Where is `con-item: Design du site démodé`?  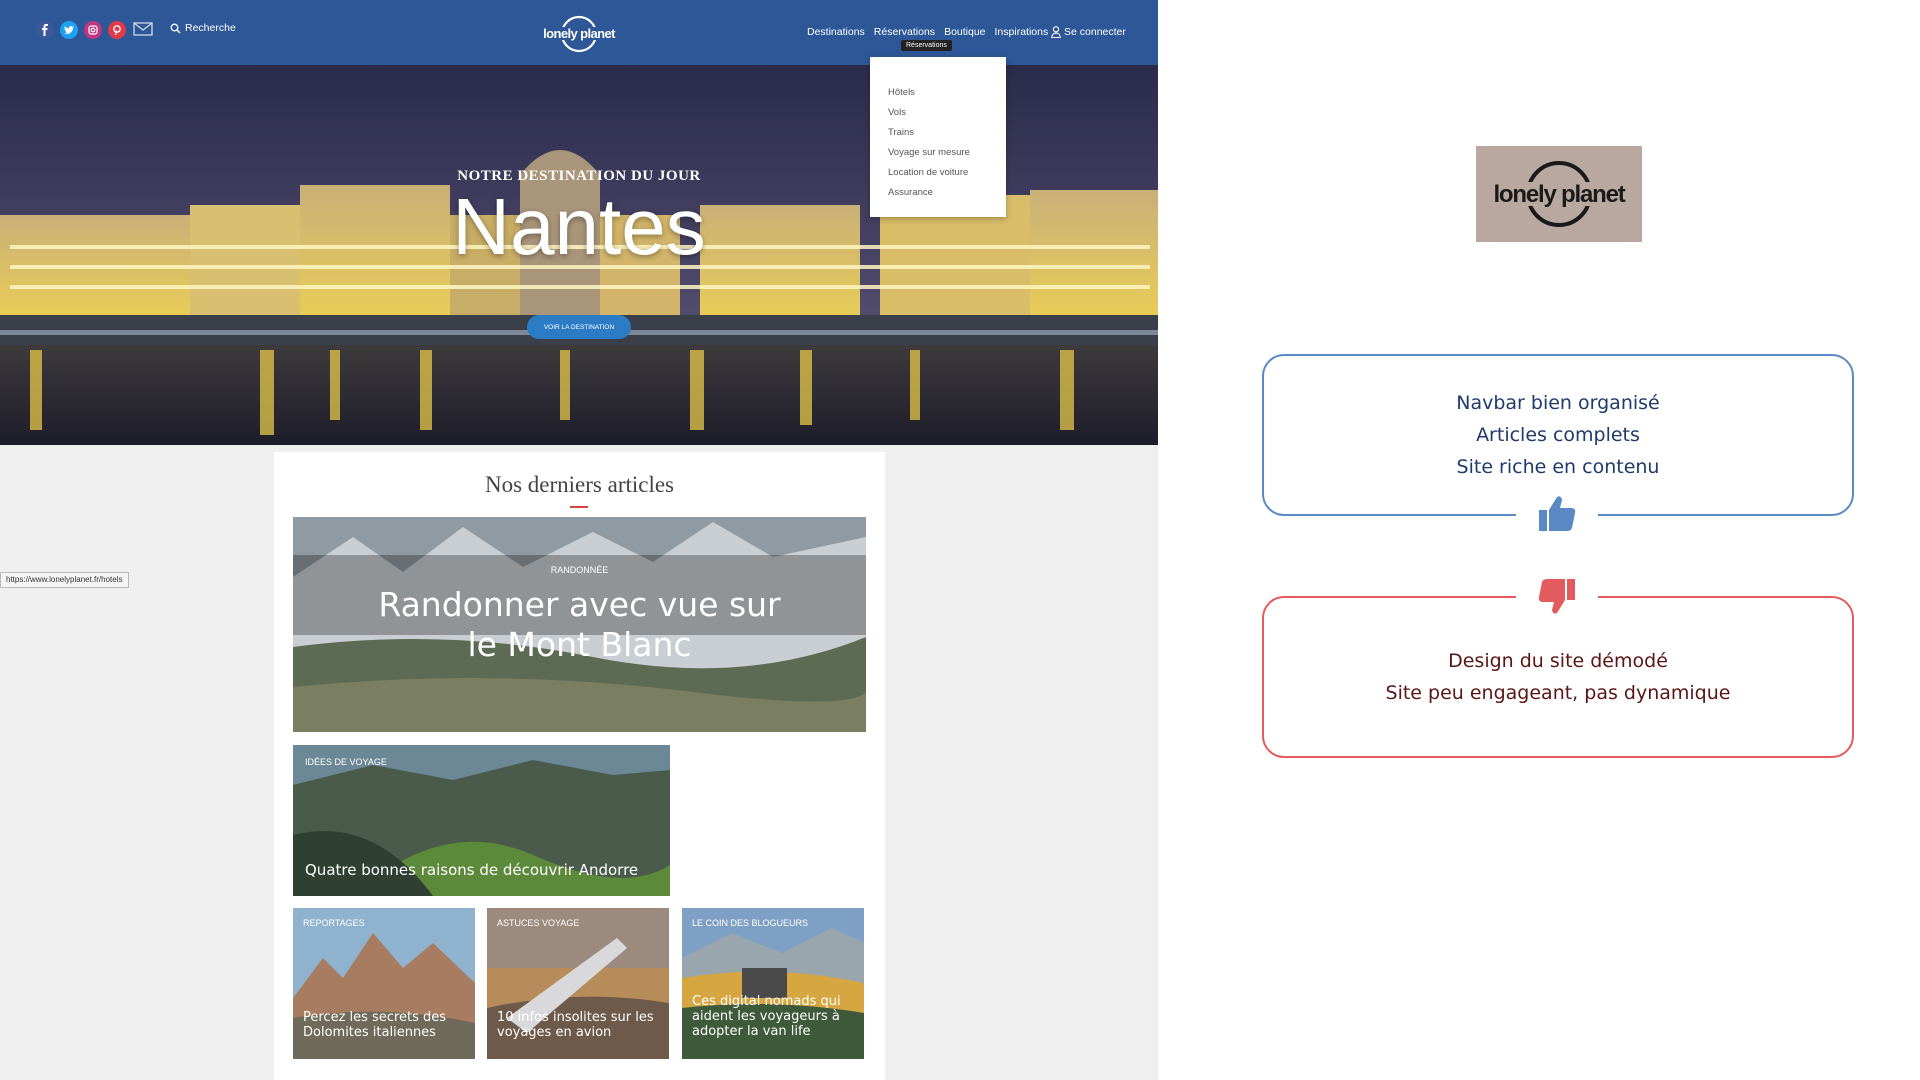
con-item: Design du site démodé is located at coordinates (1558, 661).